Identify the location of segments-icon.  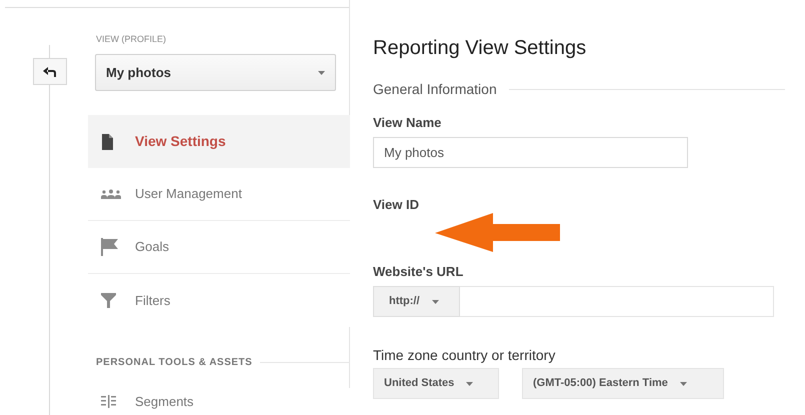
(108, 401).